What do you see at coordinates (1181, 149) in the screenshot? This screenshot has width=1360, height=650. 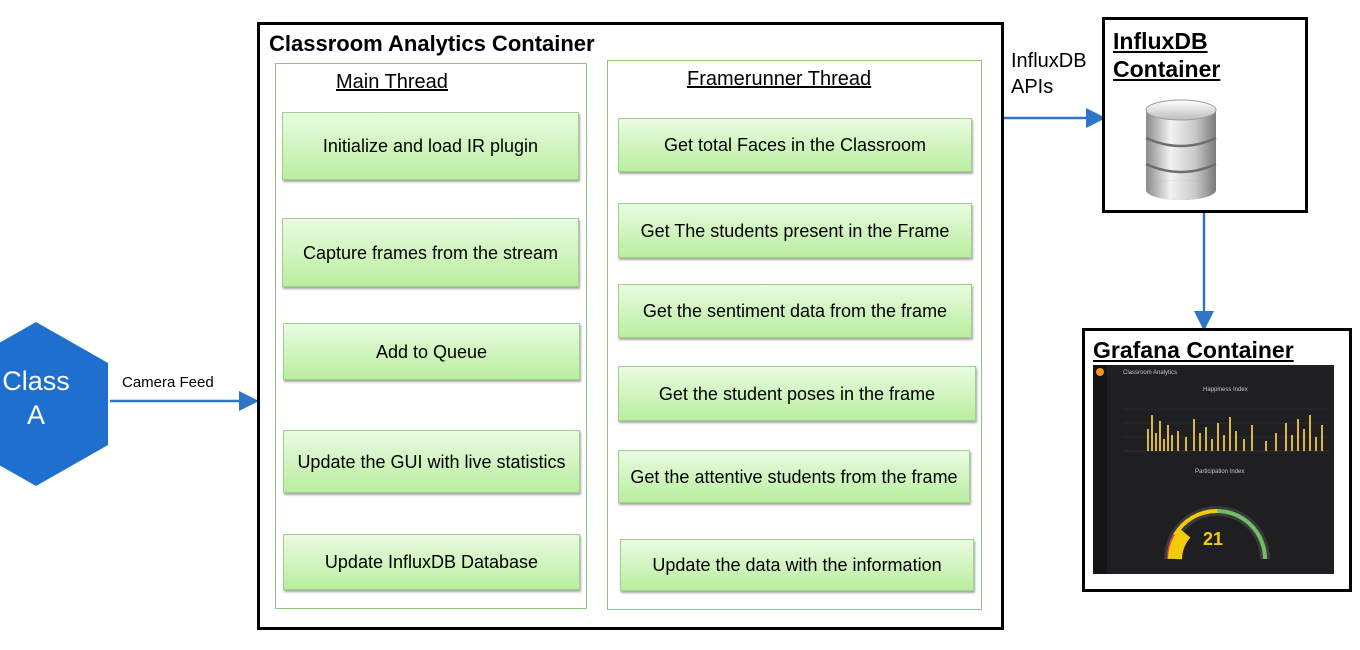 I see `database-icon` at bounding box center [1181, 149].